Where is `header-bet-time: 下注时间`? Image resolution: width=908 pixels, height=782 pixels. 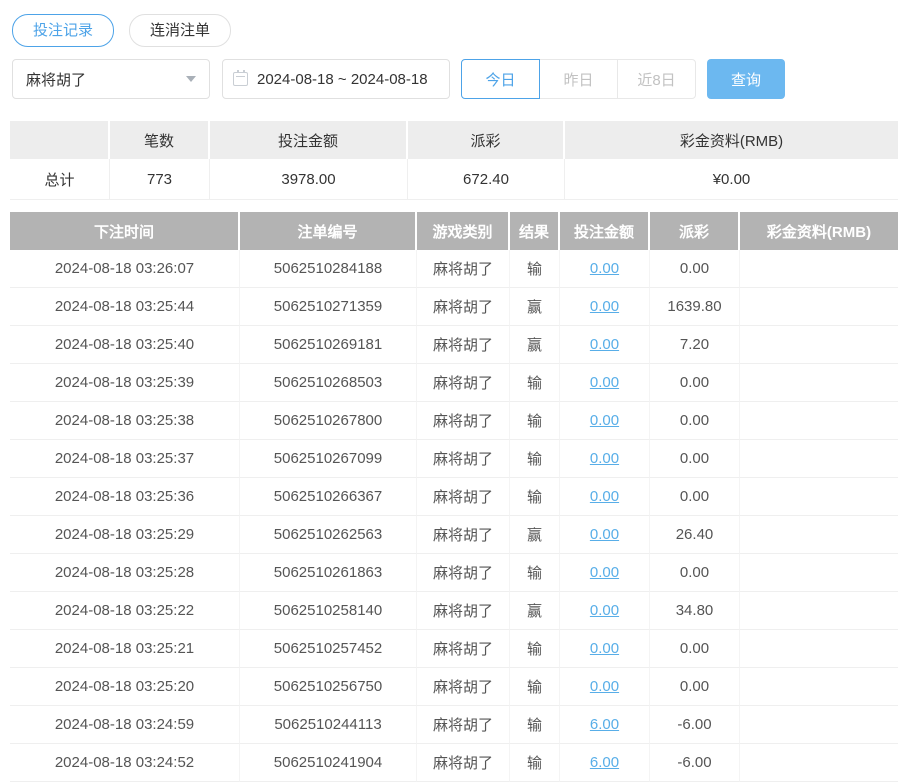
header-bet-time: 下注时间 is located at coordinates (125, 231).